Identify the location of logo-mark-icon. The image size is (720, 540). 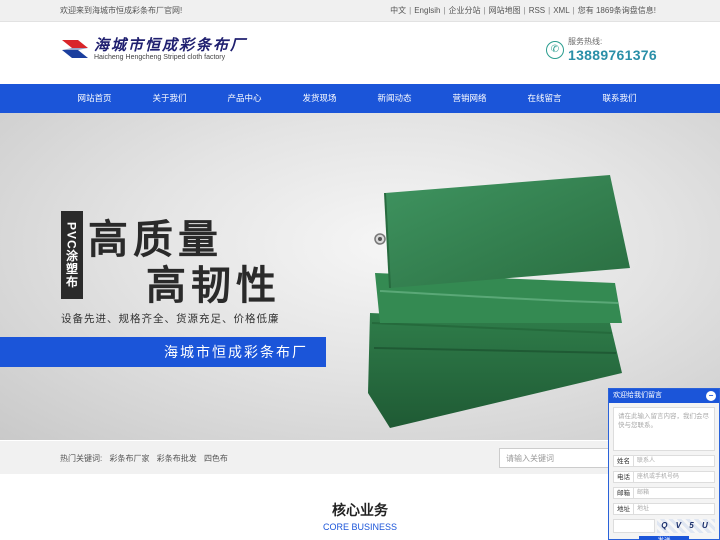
(75, 49).